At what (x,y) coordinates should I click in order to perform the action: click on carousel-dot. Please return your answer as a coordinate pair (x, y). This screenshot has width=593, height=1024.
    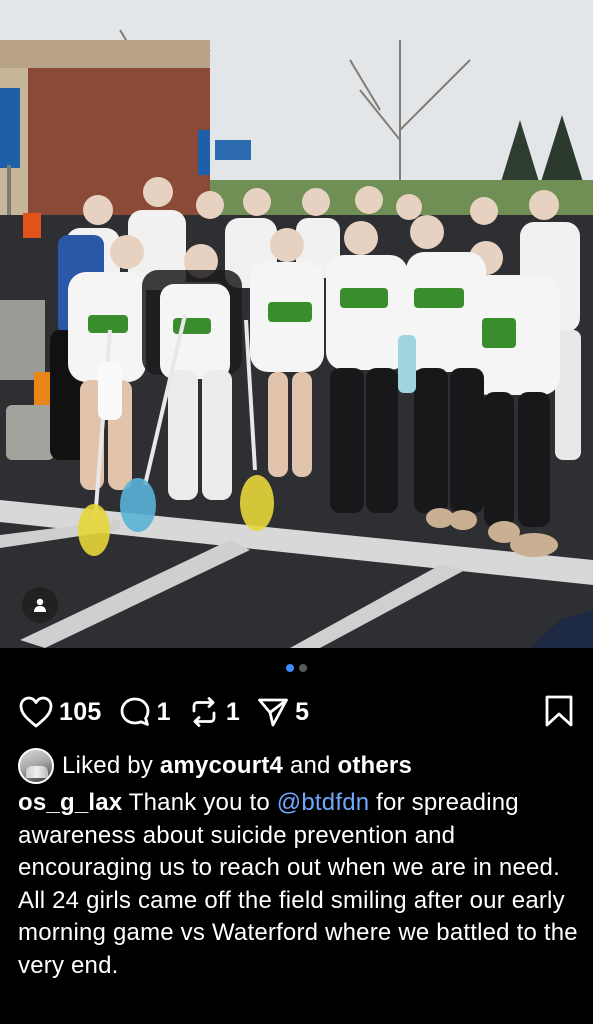
    Looking at the image, I should click on (303, 668).